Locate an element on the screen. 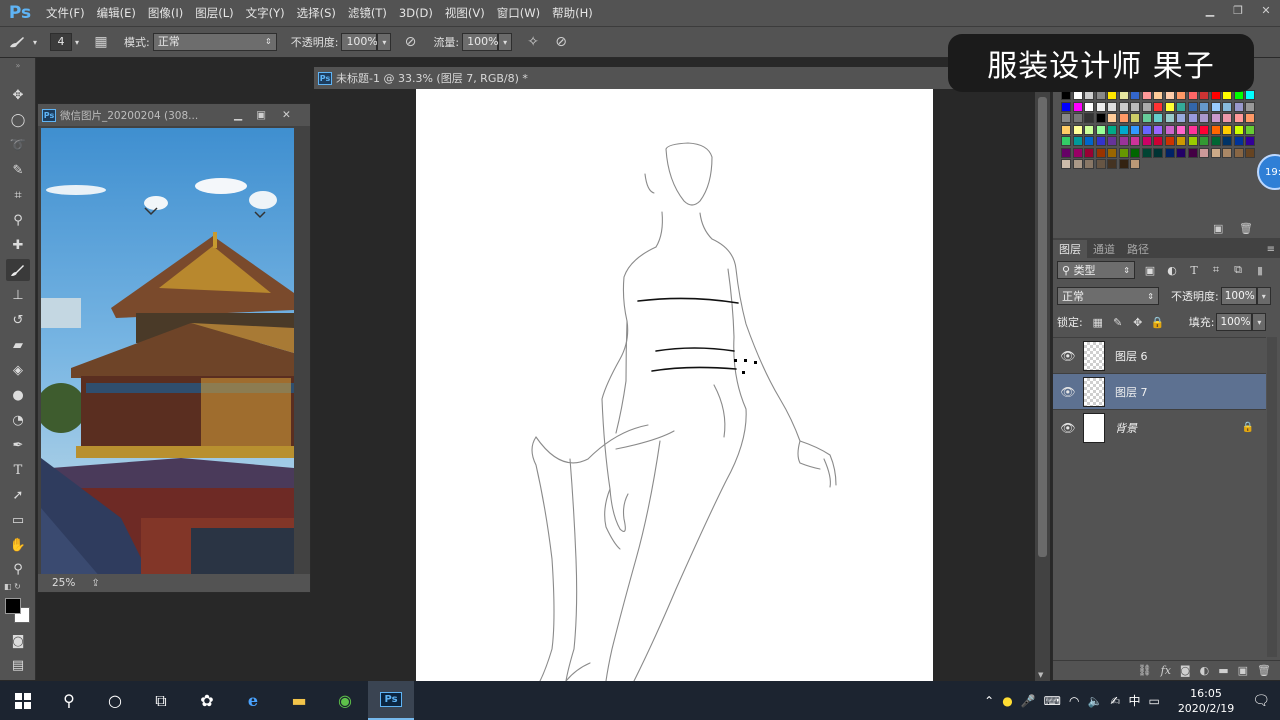 This screenshot has width=1280, height=720. mode-select: 正常 ⇕ is located at coordinates (214, 42).